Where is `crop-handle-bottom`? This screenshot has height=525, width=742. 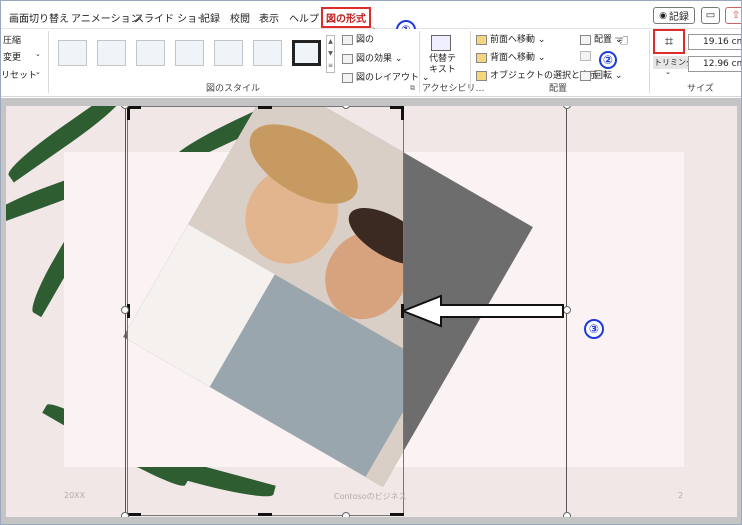
crop-handle-bottom is located at coordinates (265, 514).